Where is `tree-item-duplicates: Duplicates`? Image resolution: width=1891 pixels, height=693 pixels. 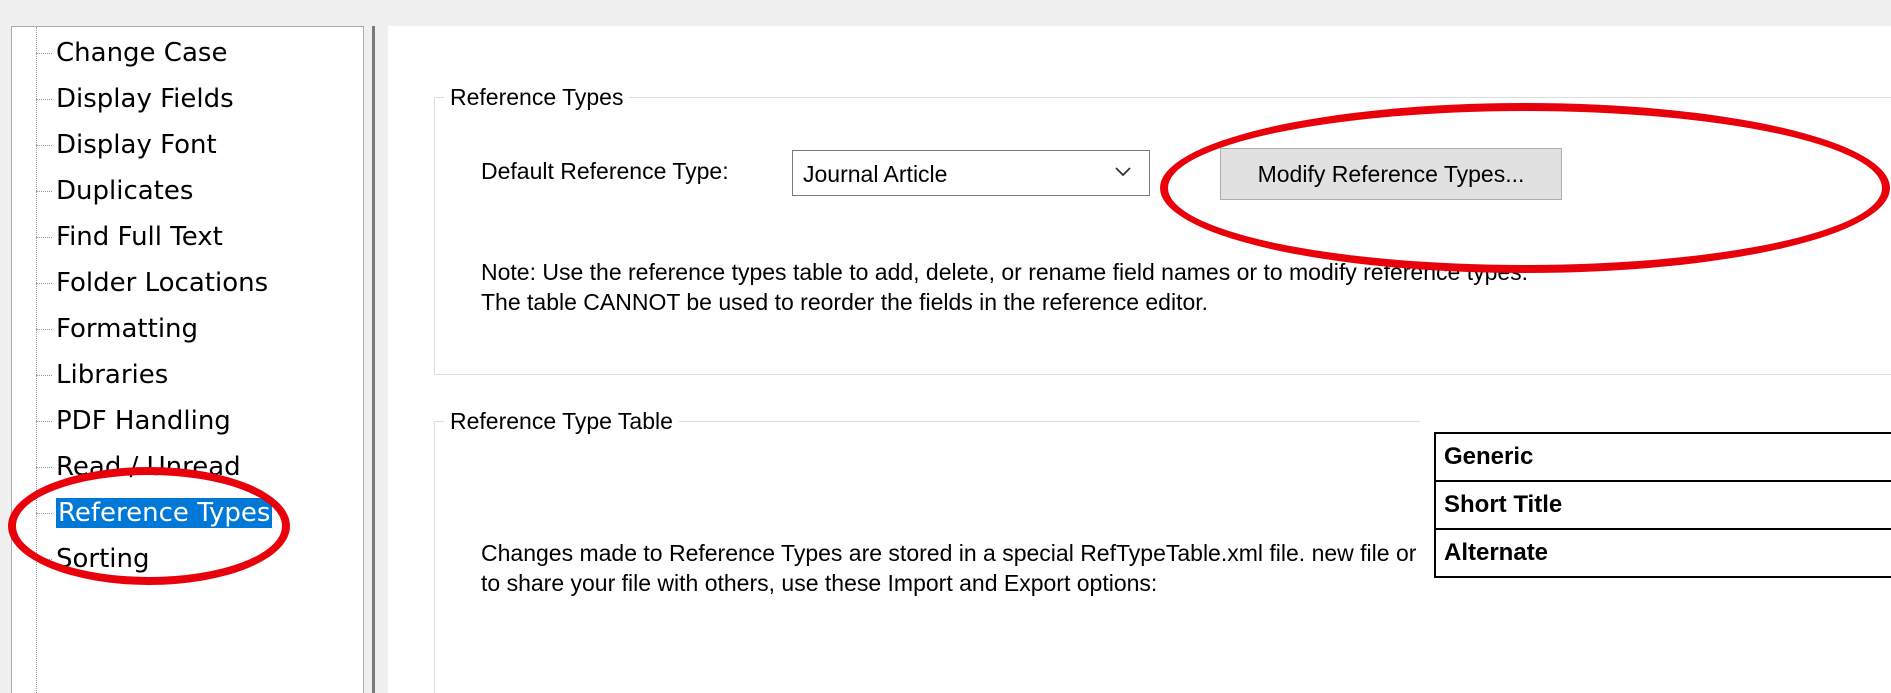 tree-item-duplicates: Duplicates is located at coordinates (115, 191).